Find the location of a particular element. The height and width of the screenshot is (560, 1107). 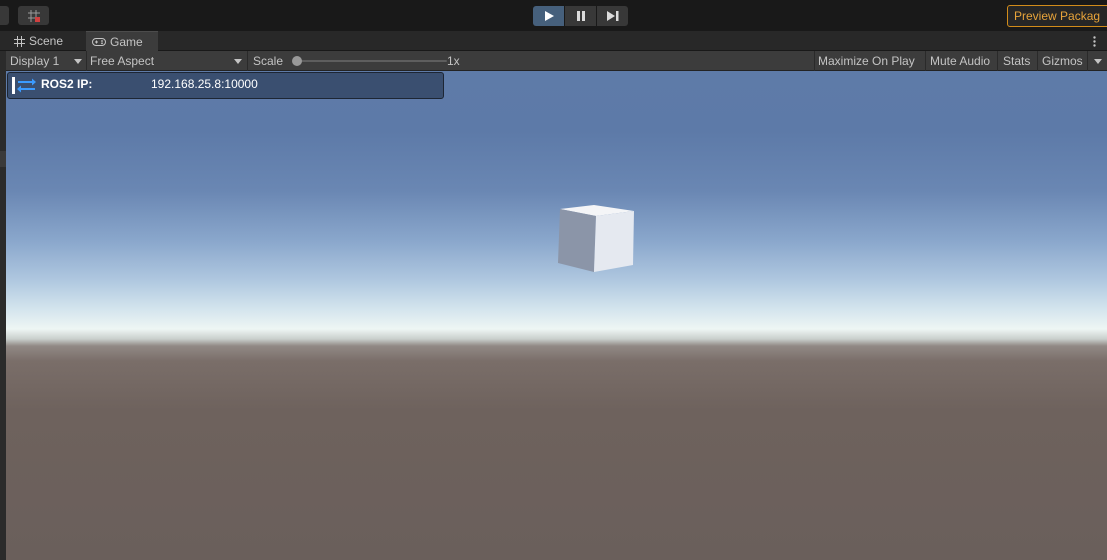

step-icon is located at coordinates (612, 16).